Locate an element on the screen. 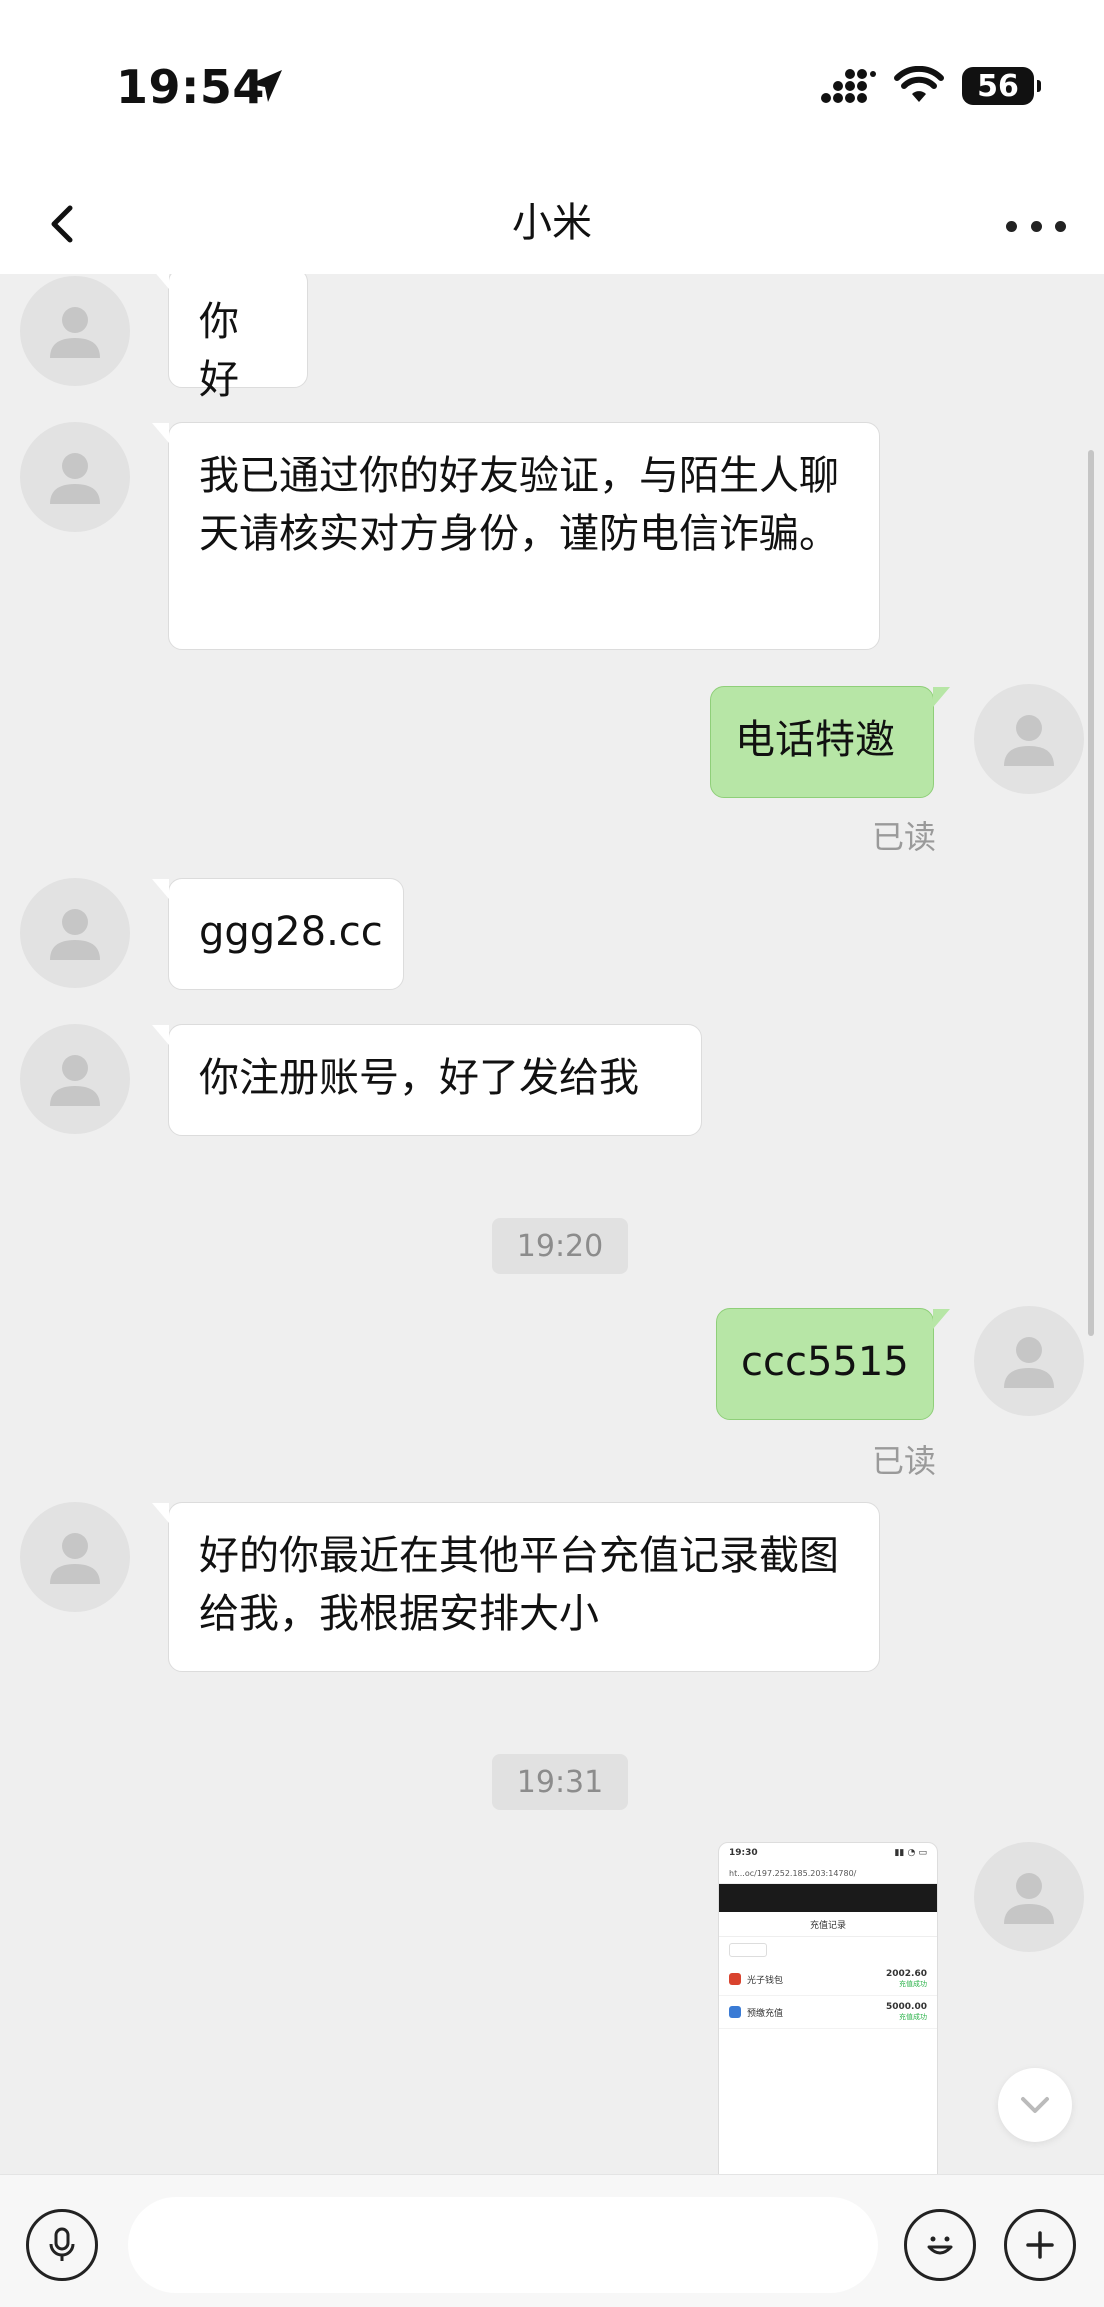  message-bubble: 好的你最近在其他平台充值记录截图给我，我根据安排大小 is located at coordinates (516, 1587).